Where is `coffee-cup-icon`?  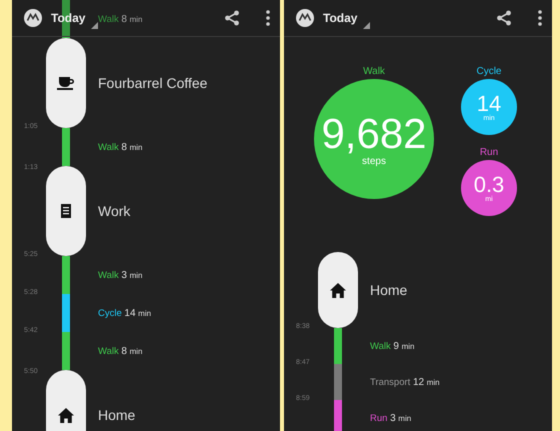
coffee-cup-icon is located at coordinates (66, 83).